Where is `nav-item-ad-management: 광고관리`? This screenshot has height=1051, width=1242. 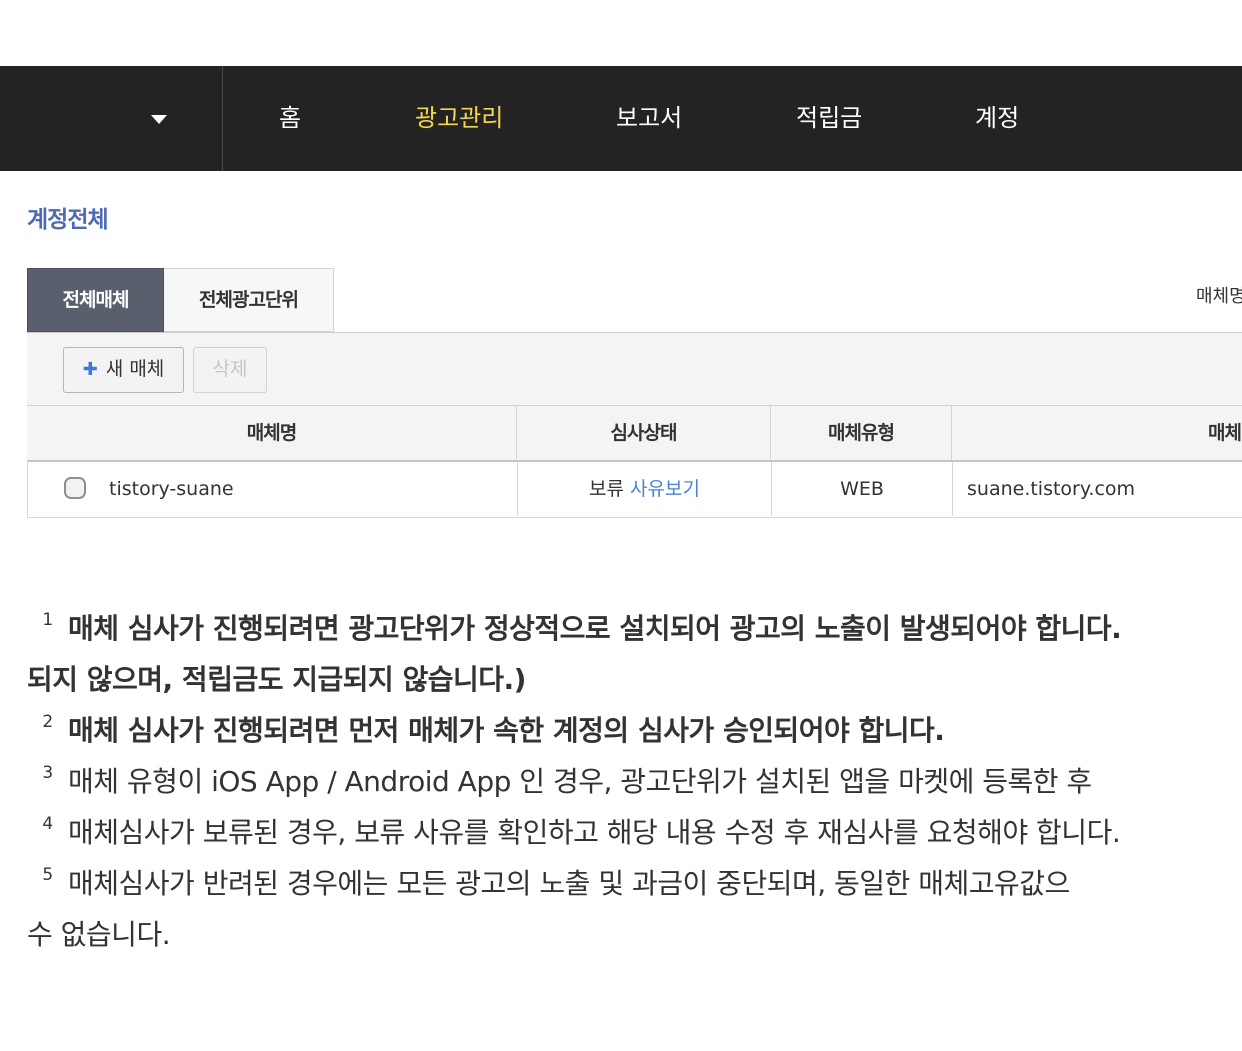 nav-item-ad-management: 광고관리 is located at coordinates (459, 118).